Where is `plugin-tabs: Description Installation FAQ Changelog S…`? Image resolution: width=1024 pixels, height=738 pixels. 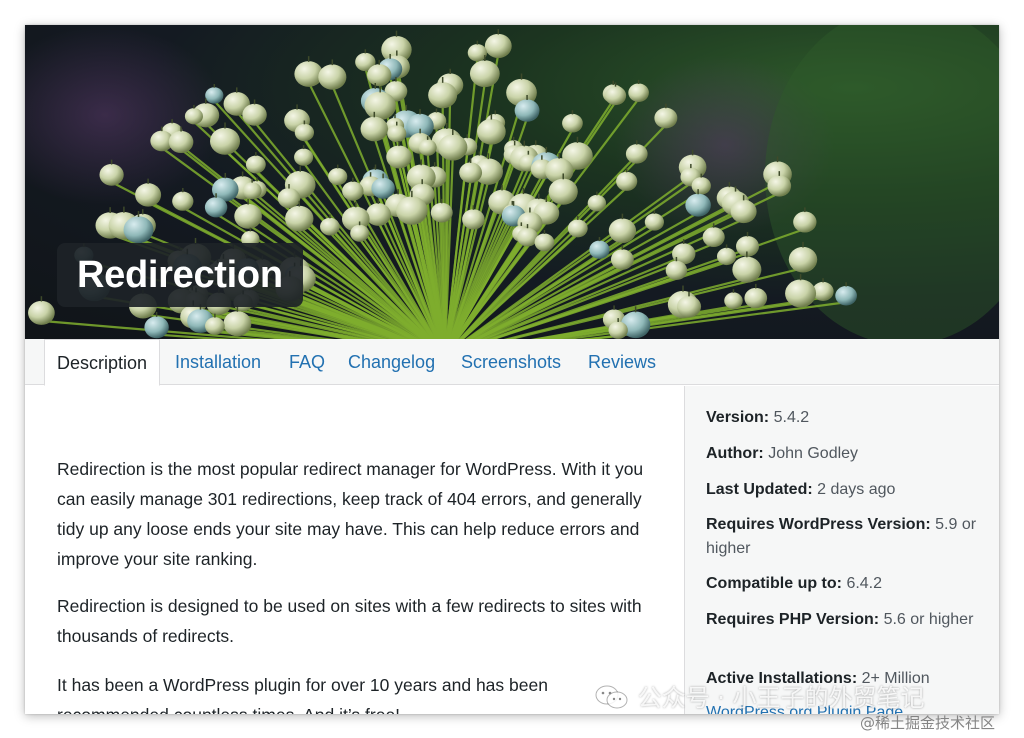 plugin-tabs: Description Installation FAQ Changelog S… is located at coordinates (512, 362).